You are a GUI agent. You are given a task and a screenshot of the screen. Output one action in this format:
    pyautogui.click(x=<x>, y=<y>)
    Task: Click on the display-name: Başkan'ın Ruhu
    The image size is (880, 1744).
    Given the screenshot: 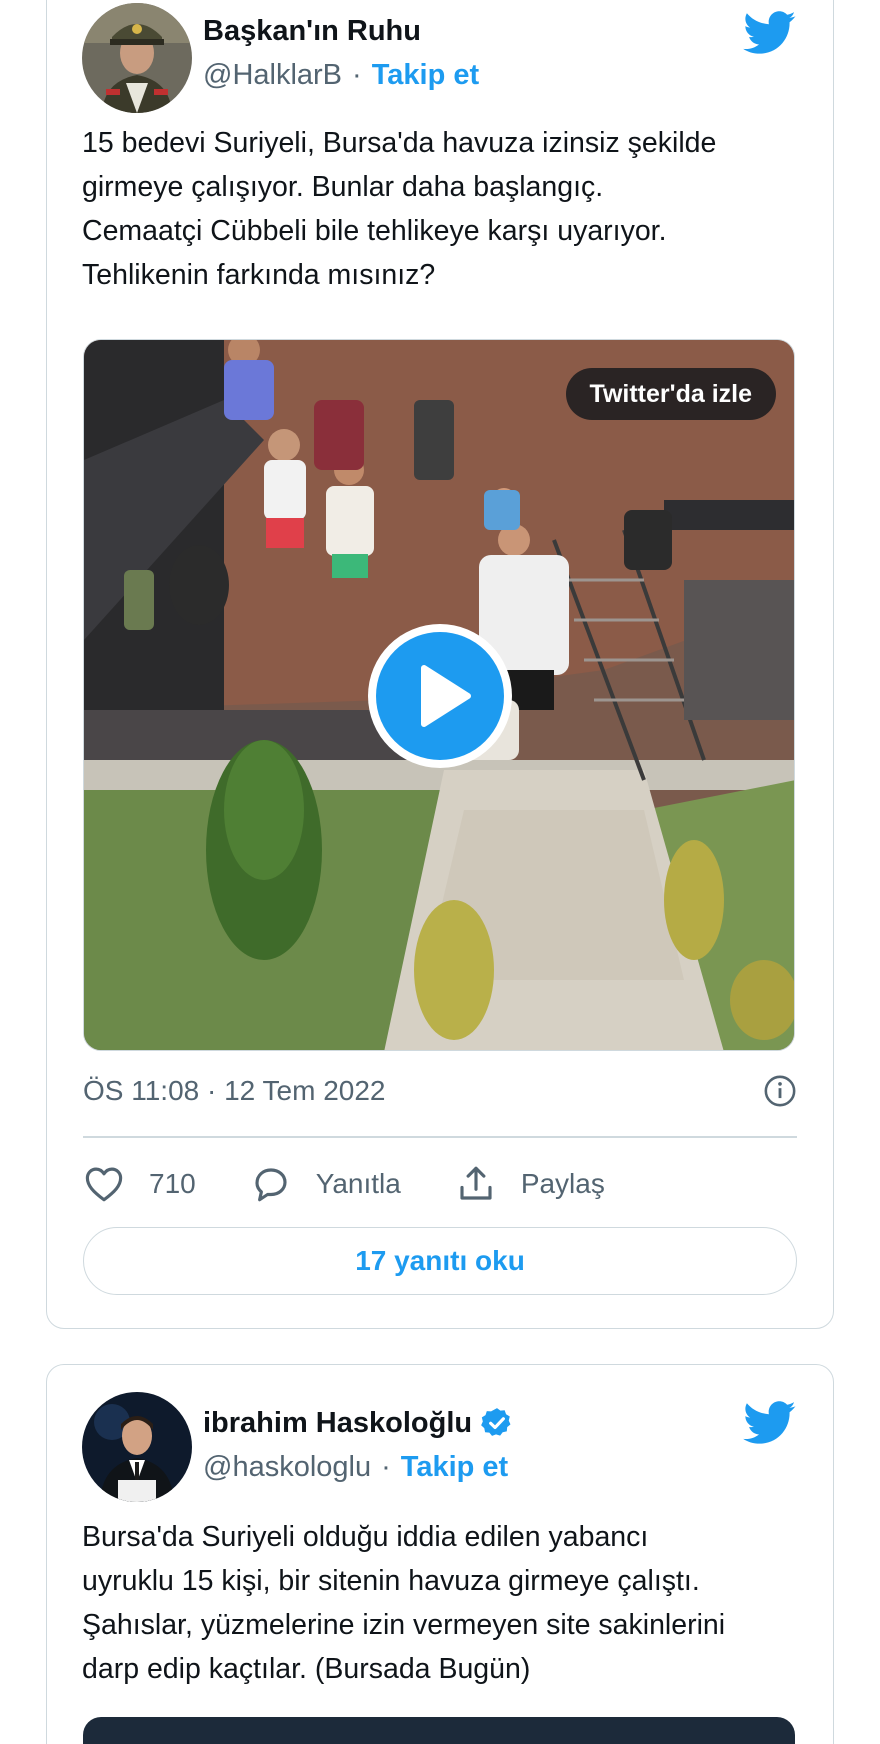 What is the action you would take?
    pyautogui.click(x=312, y=31)
    